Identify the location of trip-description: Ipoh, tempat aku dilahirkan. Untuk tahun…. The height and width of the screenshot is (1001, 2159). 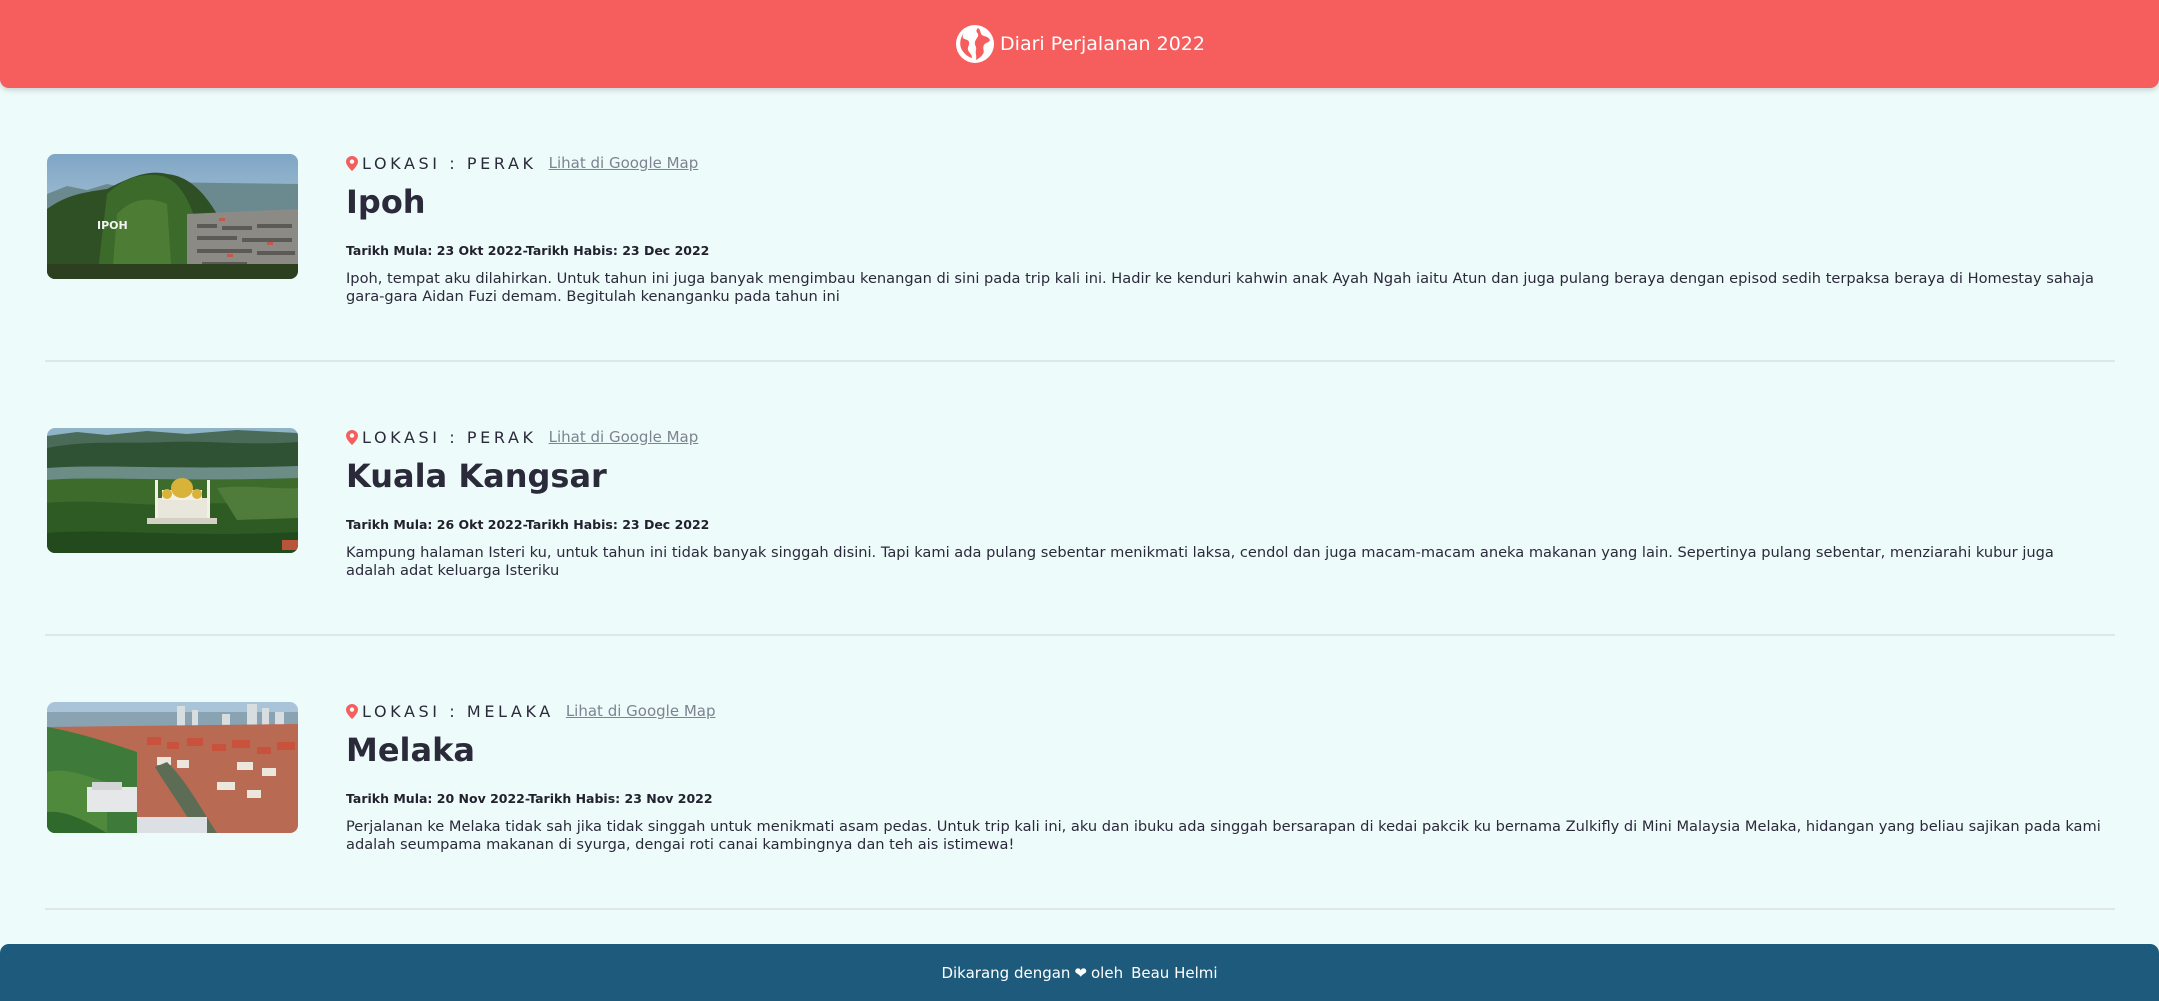
(1220, 287).